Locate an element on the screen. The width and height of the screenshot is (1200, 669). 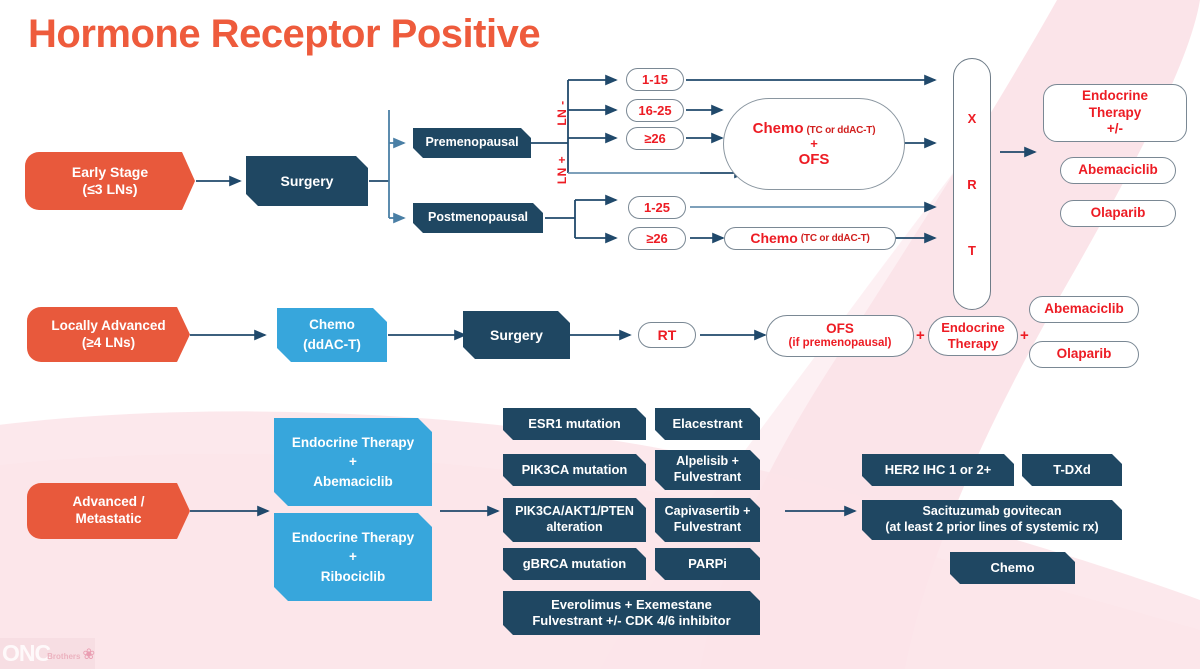
therapy-parpi-label: PARPi is located at coordinates (707, 563).